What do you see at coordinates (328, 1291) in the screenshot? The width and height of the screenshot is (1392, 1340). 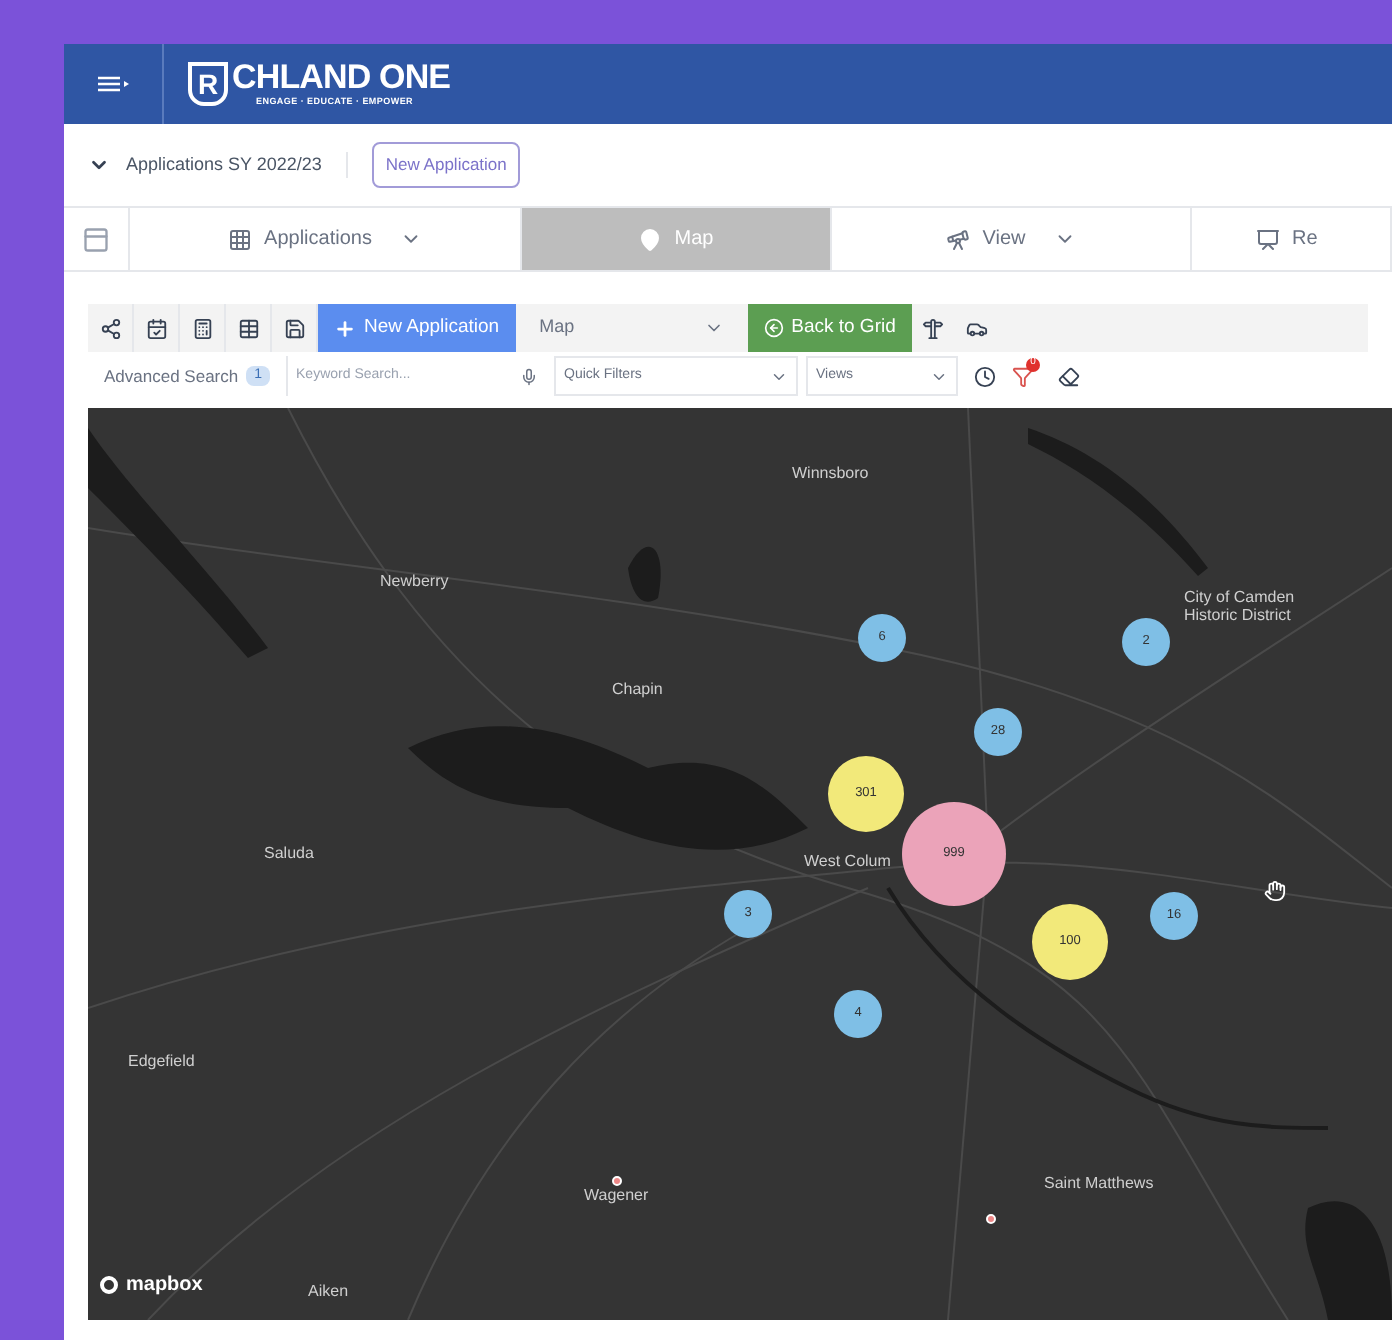 I see `place-label: Aiken` at bounding box center [328, 1291].